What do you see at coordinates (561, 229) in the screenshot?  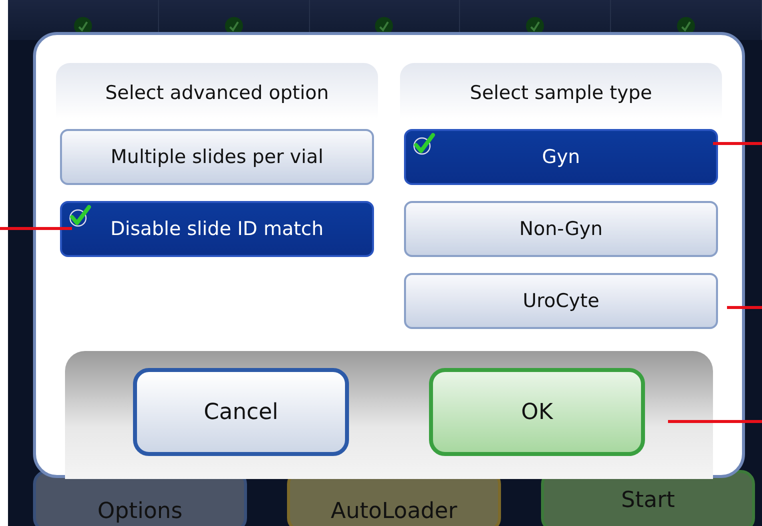 I see `option-button: Non-Gyn` at bounding box center [561, 229].